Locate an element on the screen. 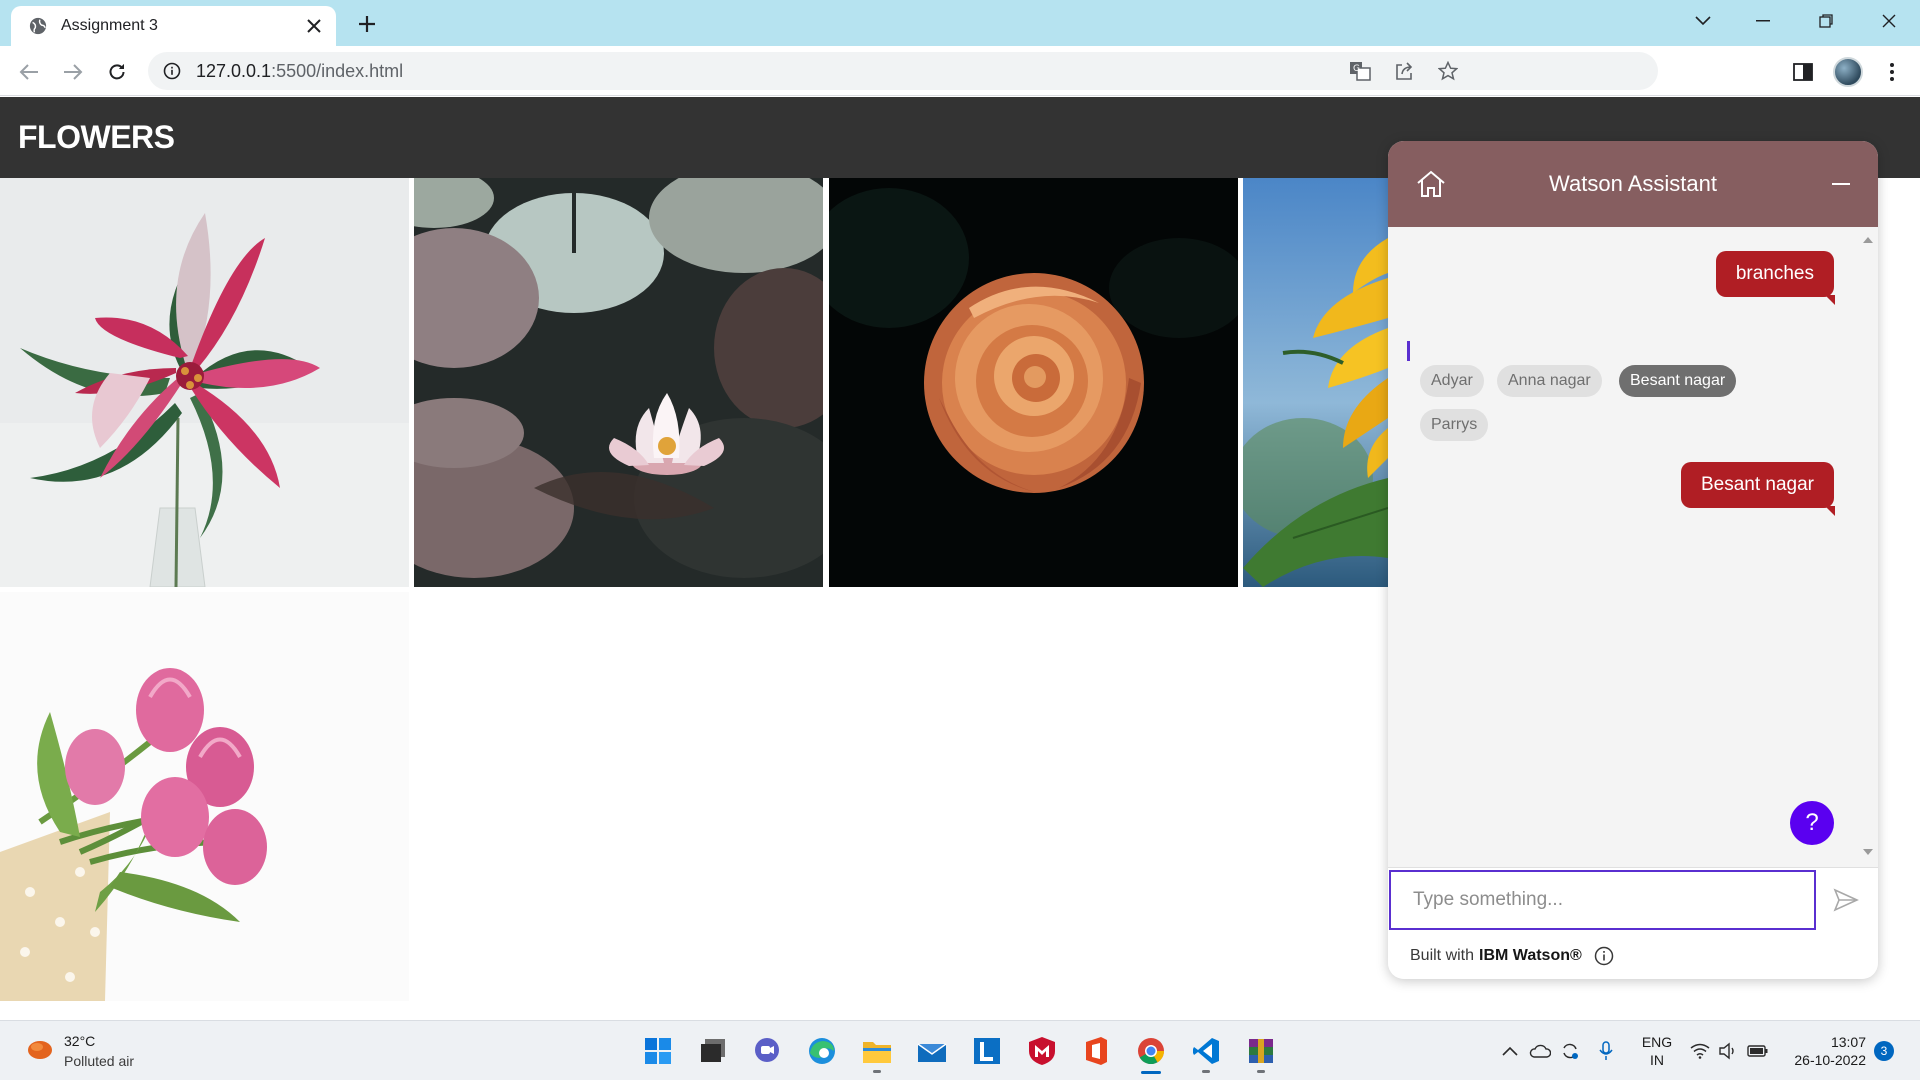 This screenshot has width=1920, height=1080. chat-header: Watson Assistant is located at coordinates (1633, 184).